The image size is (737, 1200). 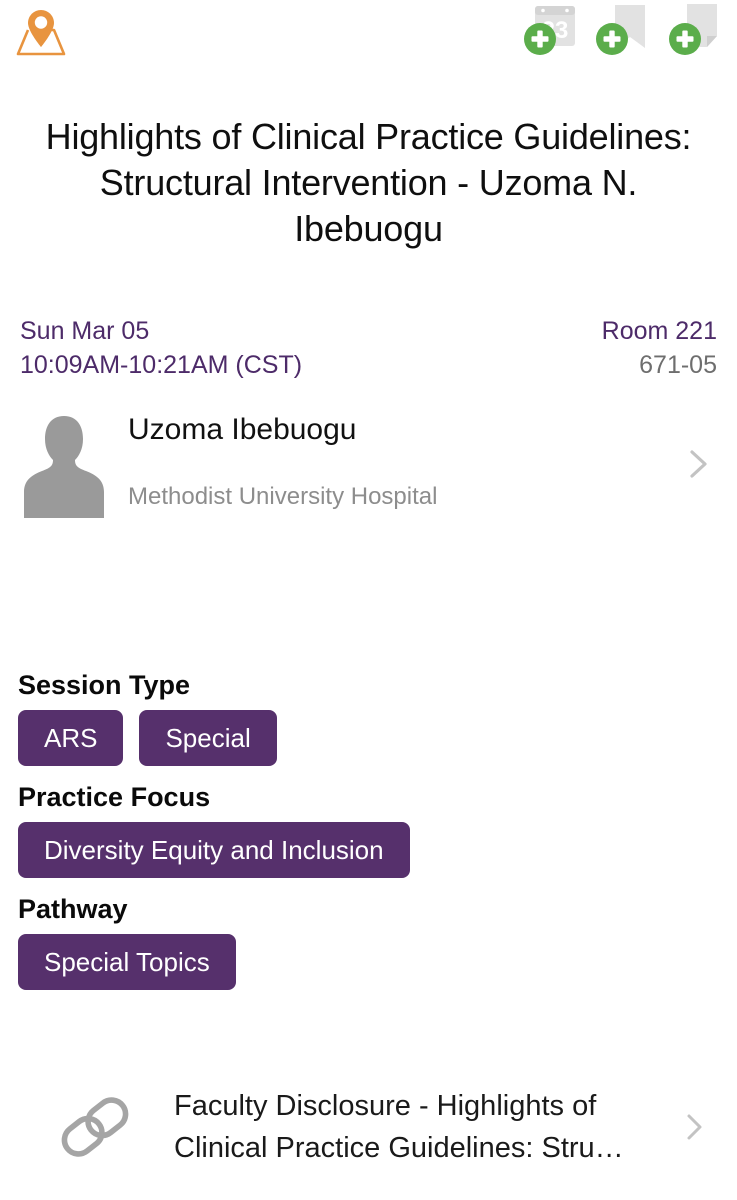 What do you see at coordinates (214, 850) in the screenshot?
I see `tag-chip: Diversity Equity and Inclusion` at bounding box center [214, 850].